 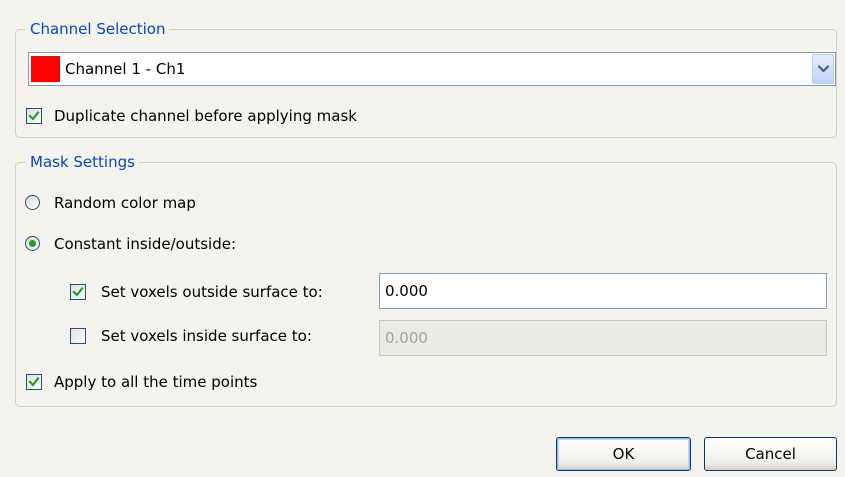 I want to click on apply-all-time-points-checkbox, so click(x=34, y=382).